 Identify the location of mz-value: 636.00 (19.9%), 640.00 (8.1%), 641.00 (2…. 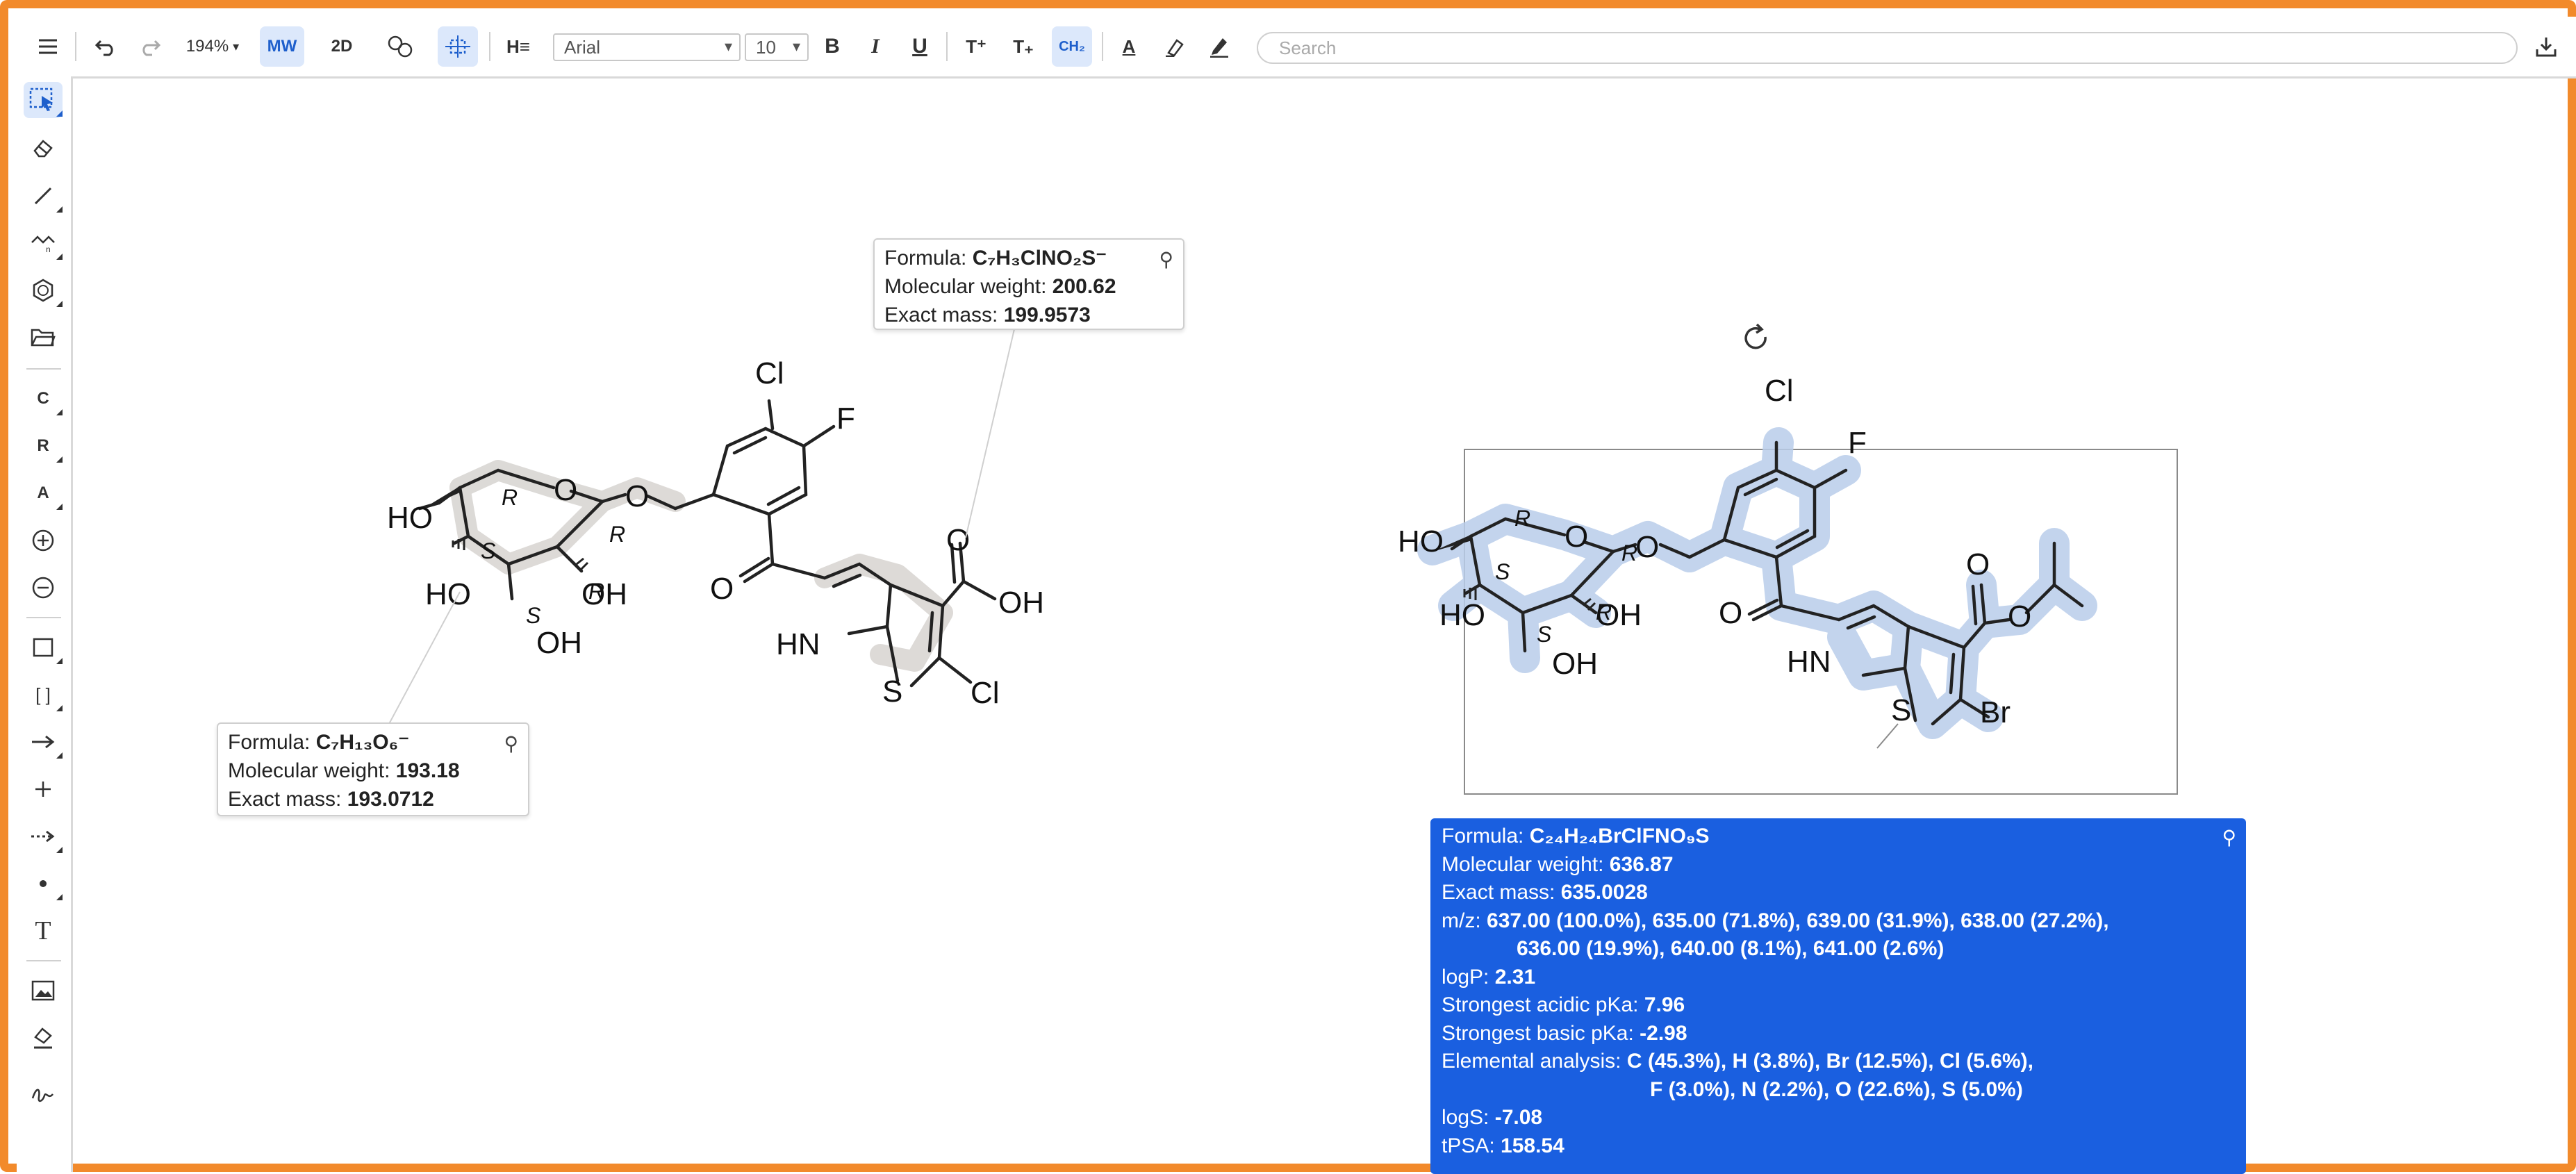
(1731, 948).